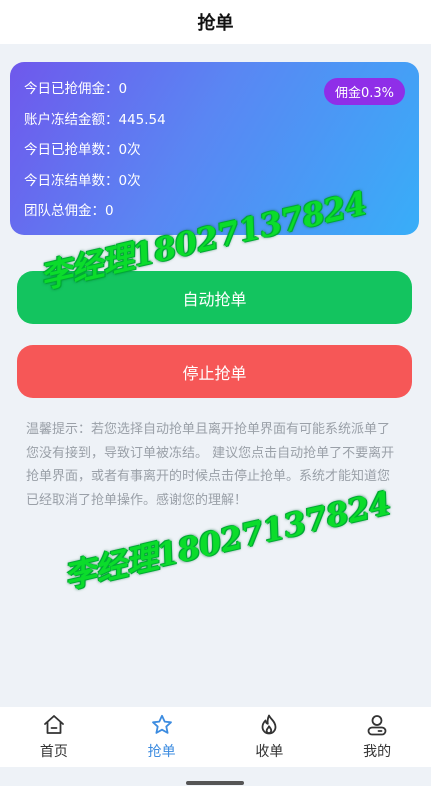  I want to click on tab-grab: 抢单, so click(162, 737).